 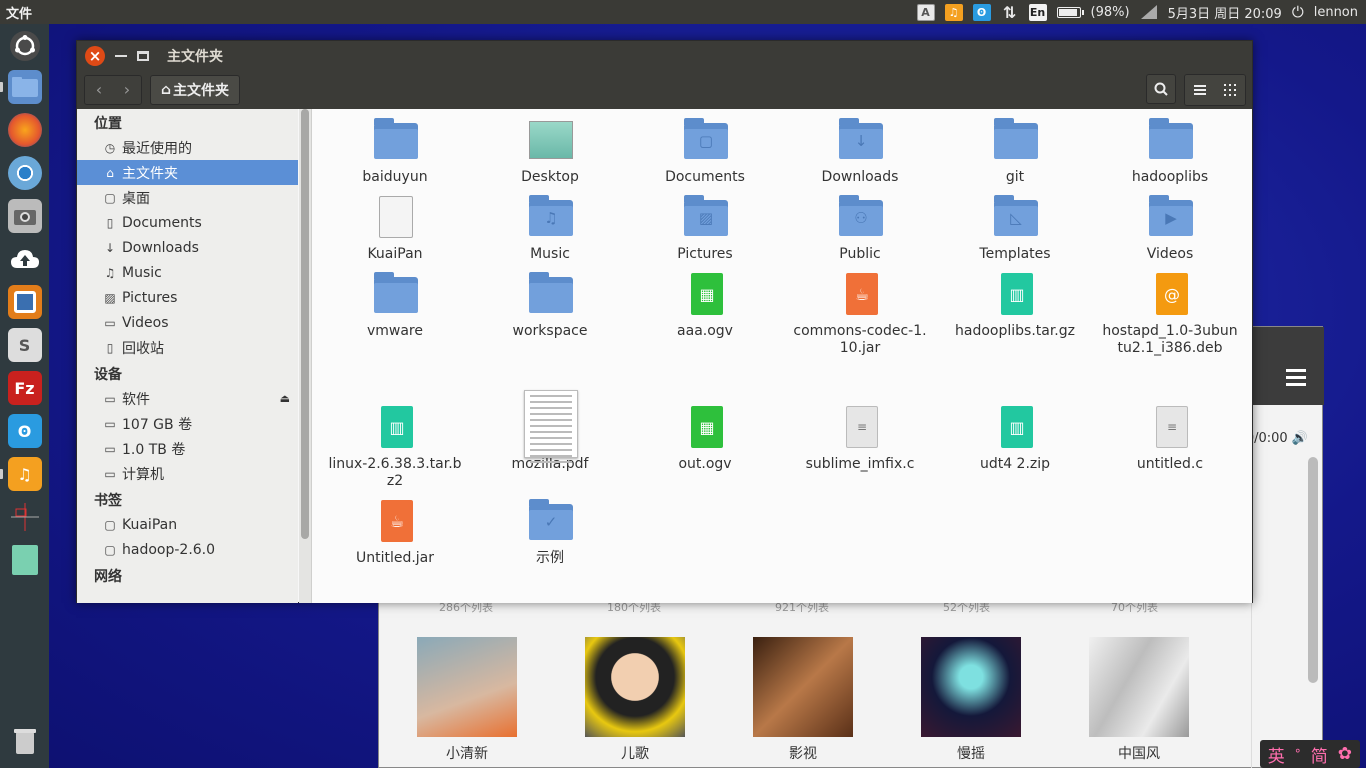 What do you see at coordinates (187, 297) in the screenshot?
I see `sidebar-item: ▨ Pictures` at bounding box center [187, 297].